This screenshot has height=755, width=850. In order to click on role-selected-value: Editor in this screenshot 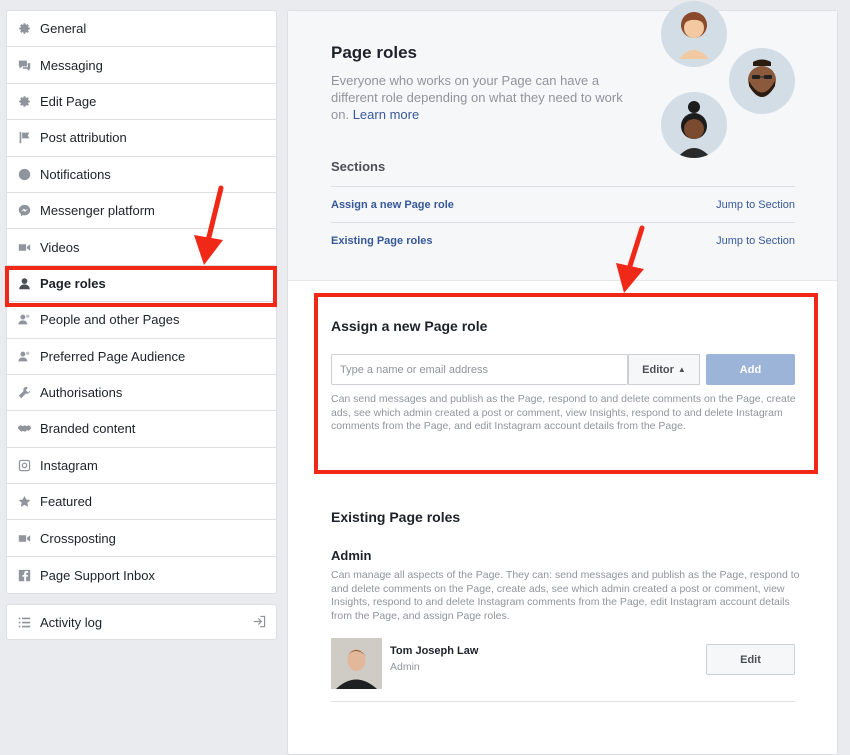, I will do `click(658, 369)`.